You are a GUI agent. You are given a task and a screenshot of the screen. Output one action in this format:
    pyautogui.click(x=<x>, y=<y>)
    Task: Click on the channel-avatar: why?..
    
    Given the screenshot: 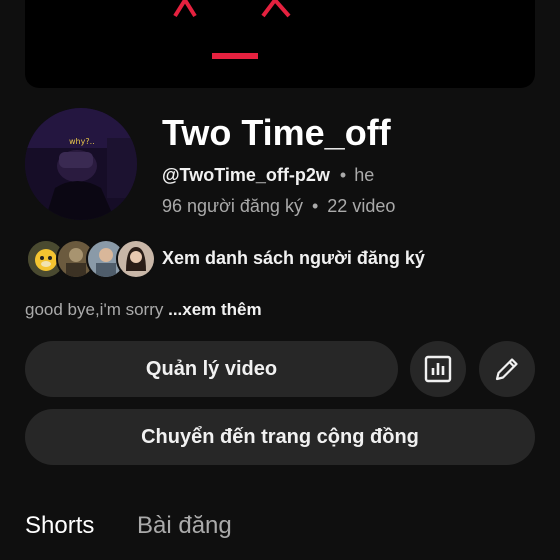 What is the action you would take?
    pyautogui.click(x=81, y=164)
    